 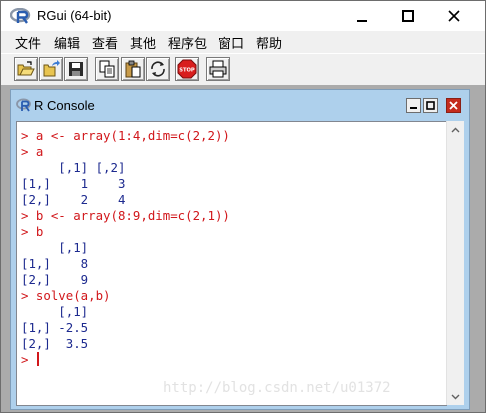 I want to click on console-output-line: [1,] 1 3, so click(x=73, y=183).